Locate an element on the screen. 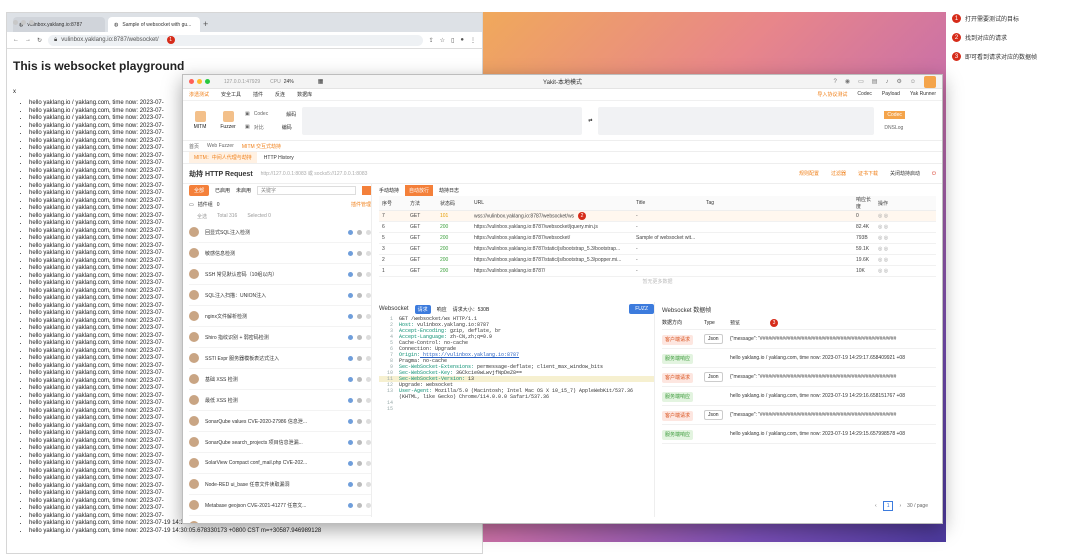 This screenshot has width=1080, height=554. col-tag: Tag is located at coordinates (778, 203).